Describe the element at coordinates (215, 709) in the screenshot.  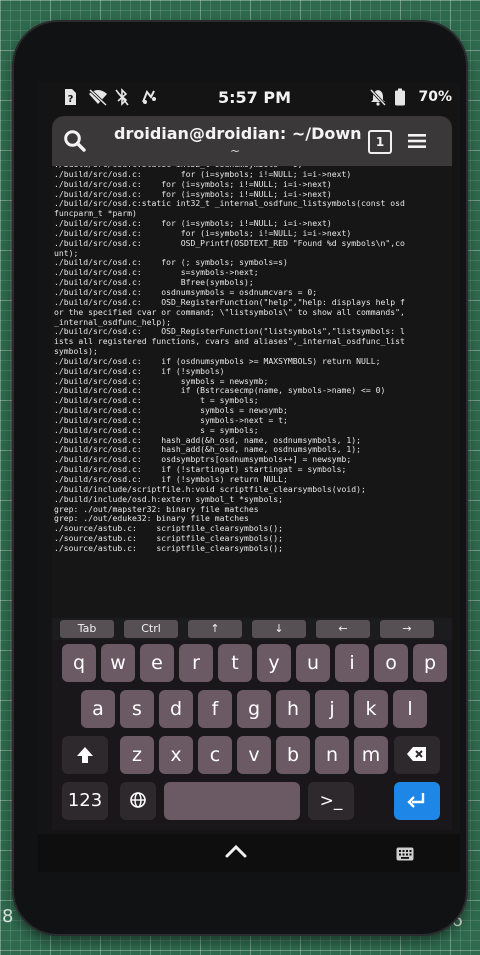
I see `key-f: f` at that location.